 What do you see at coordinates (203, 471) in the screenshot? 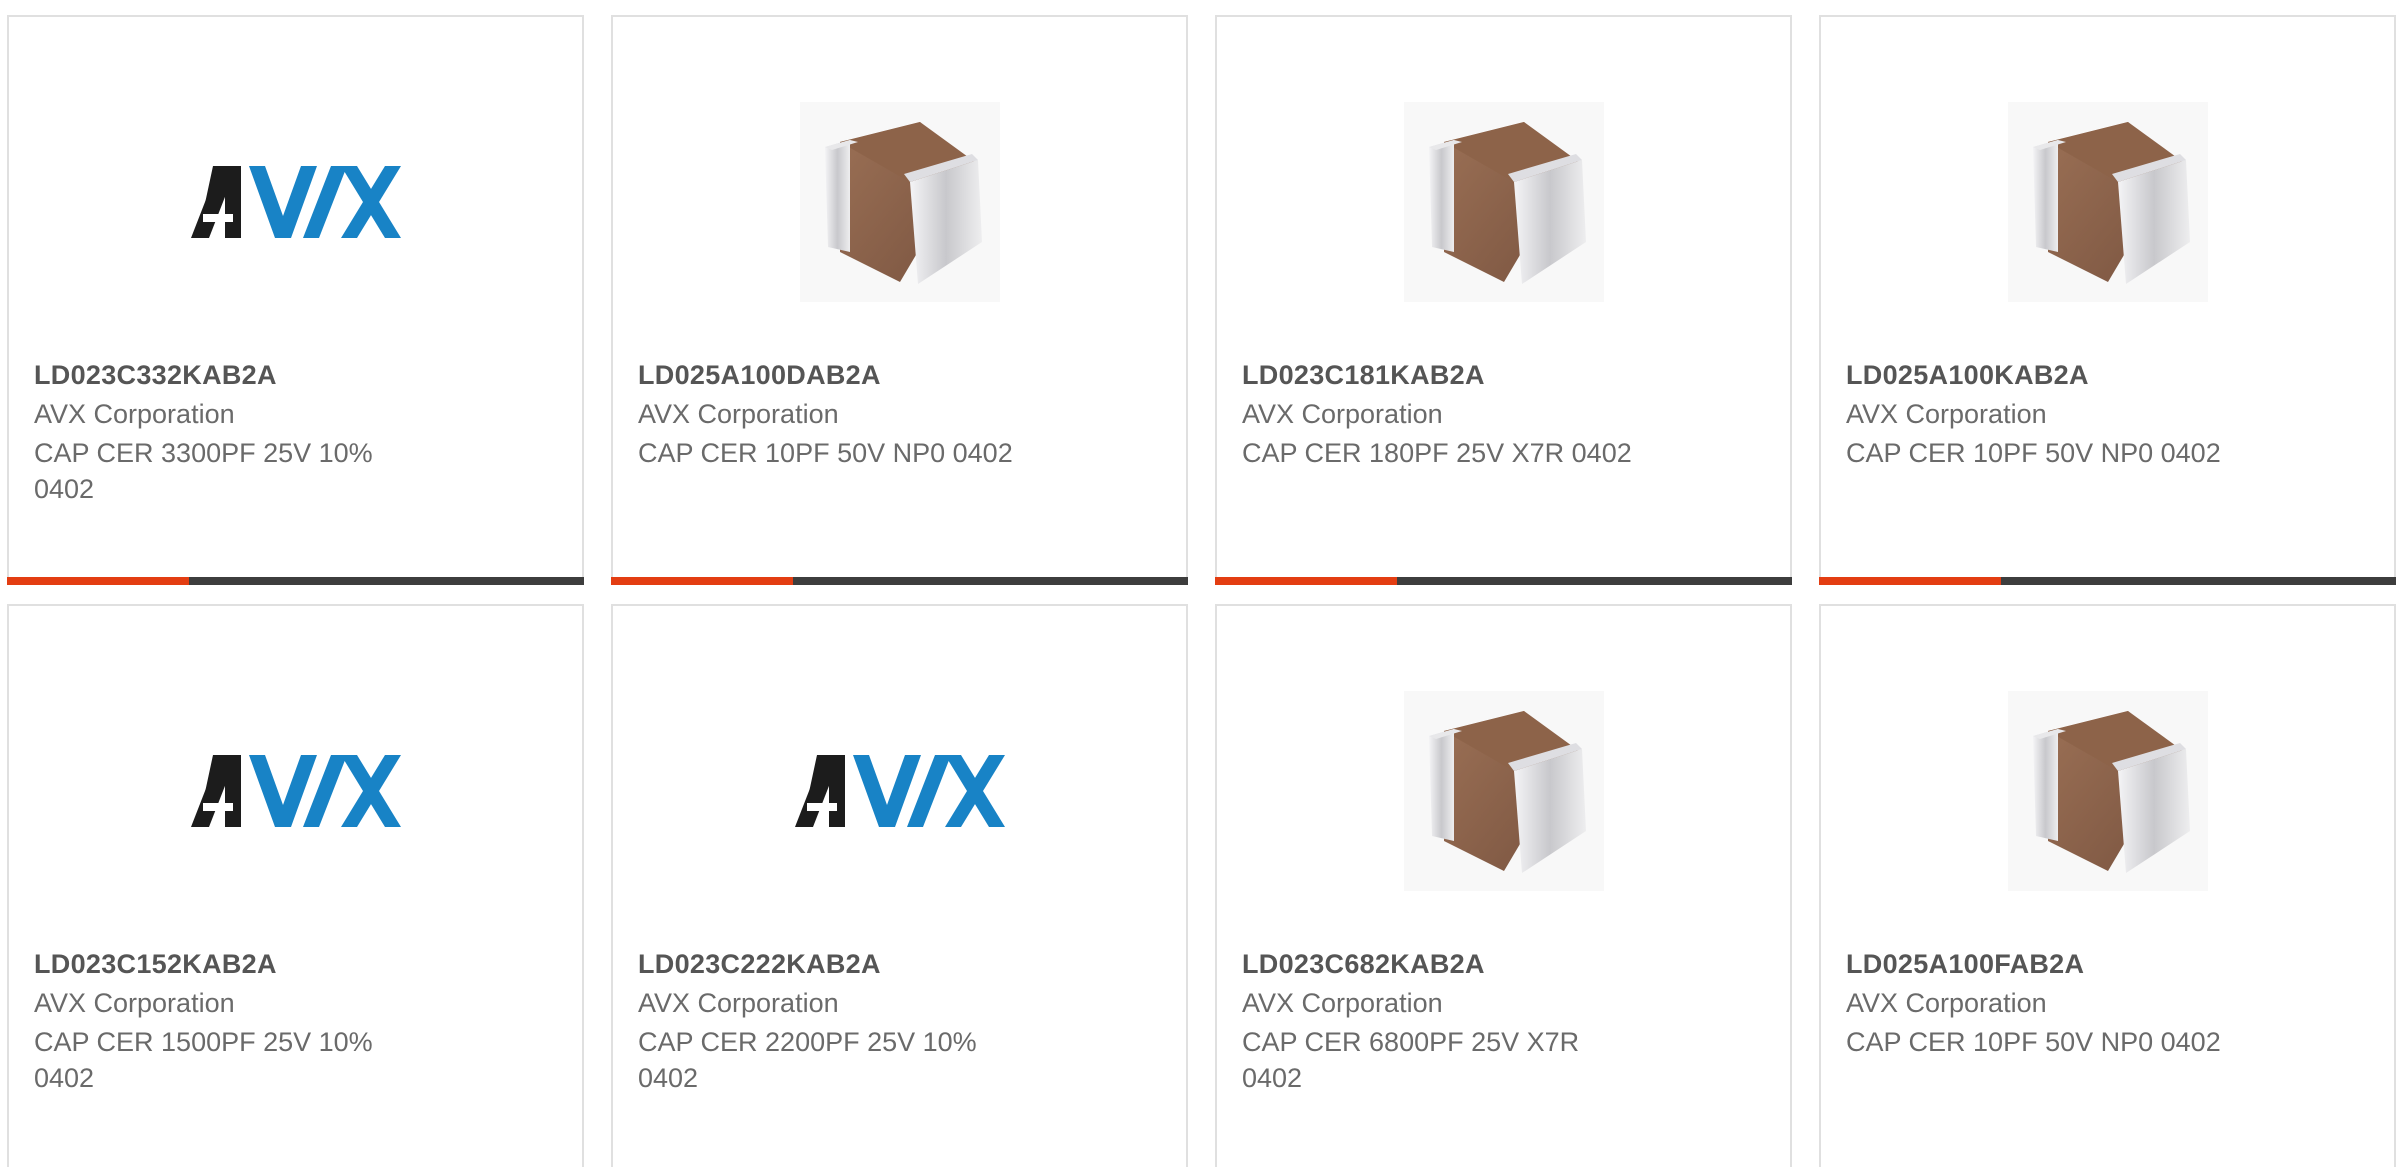
I see `description: CAP CER 3300PF 25V 10% 0402` at bounding box center [203, 471].